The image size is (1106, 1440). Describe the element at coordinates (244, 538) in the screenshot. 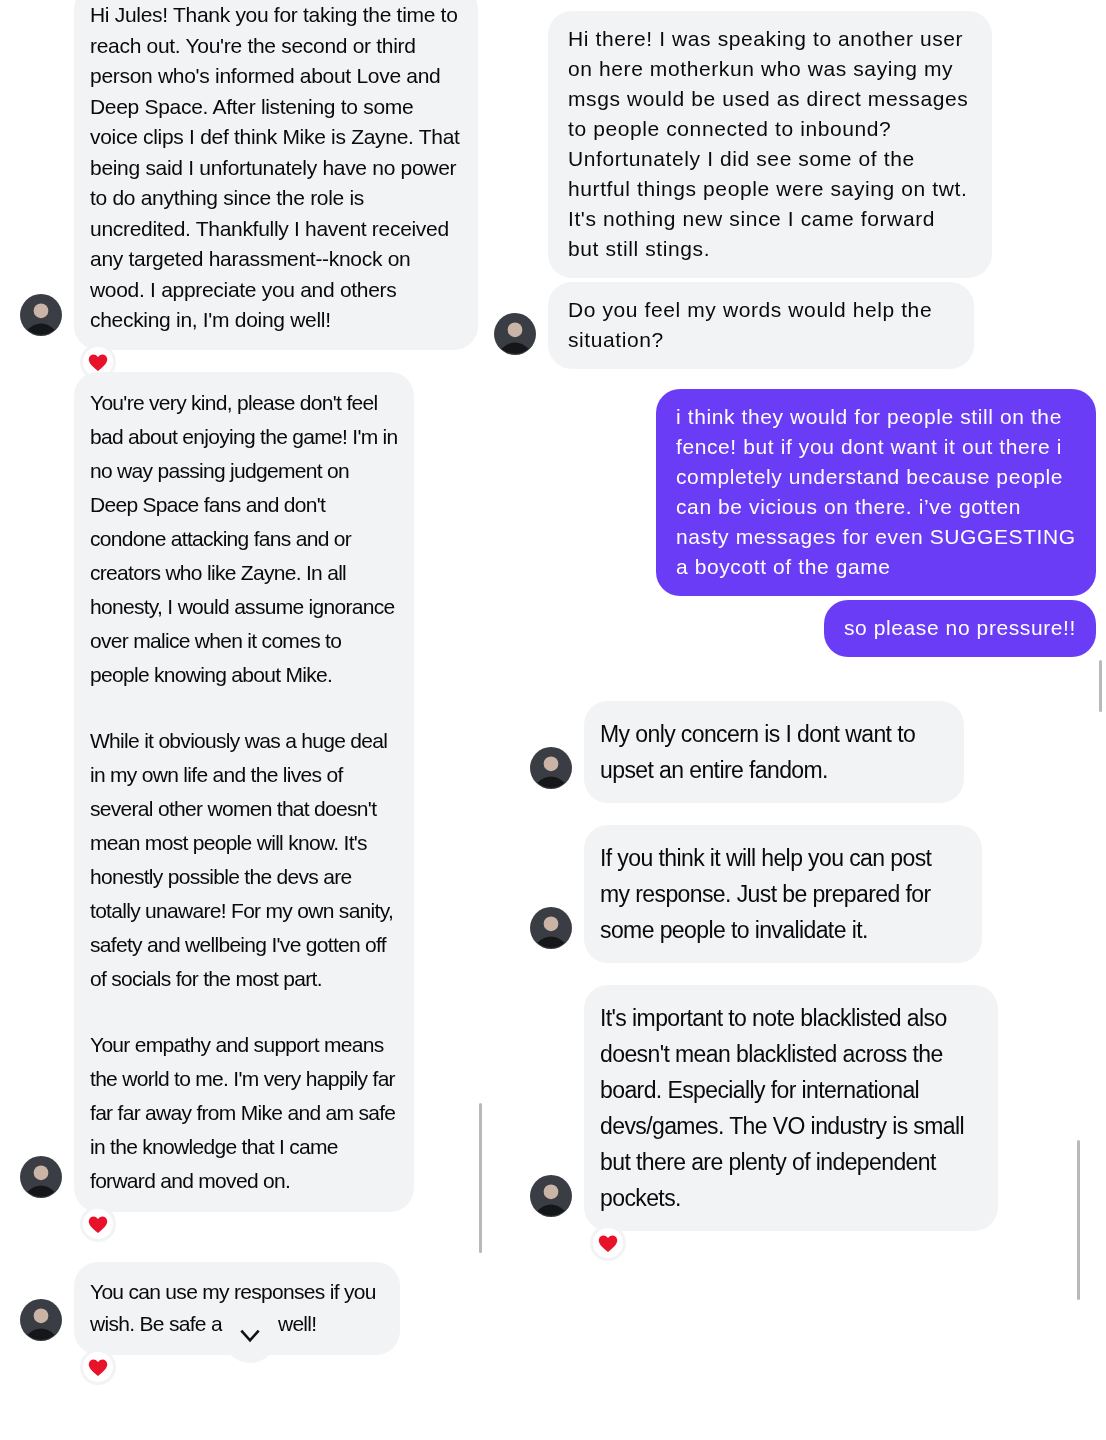

I see `message-text: You're very kind, please don't feel bad about enjoying the game! I'm in no way passing judgement on Deep Space fans and don't condone attacking fans and or creators who like Zayne. In all honesty, I would assume ignorance over malice when it comes to people knowing about Mike.` at that location.